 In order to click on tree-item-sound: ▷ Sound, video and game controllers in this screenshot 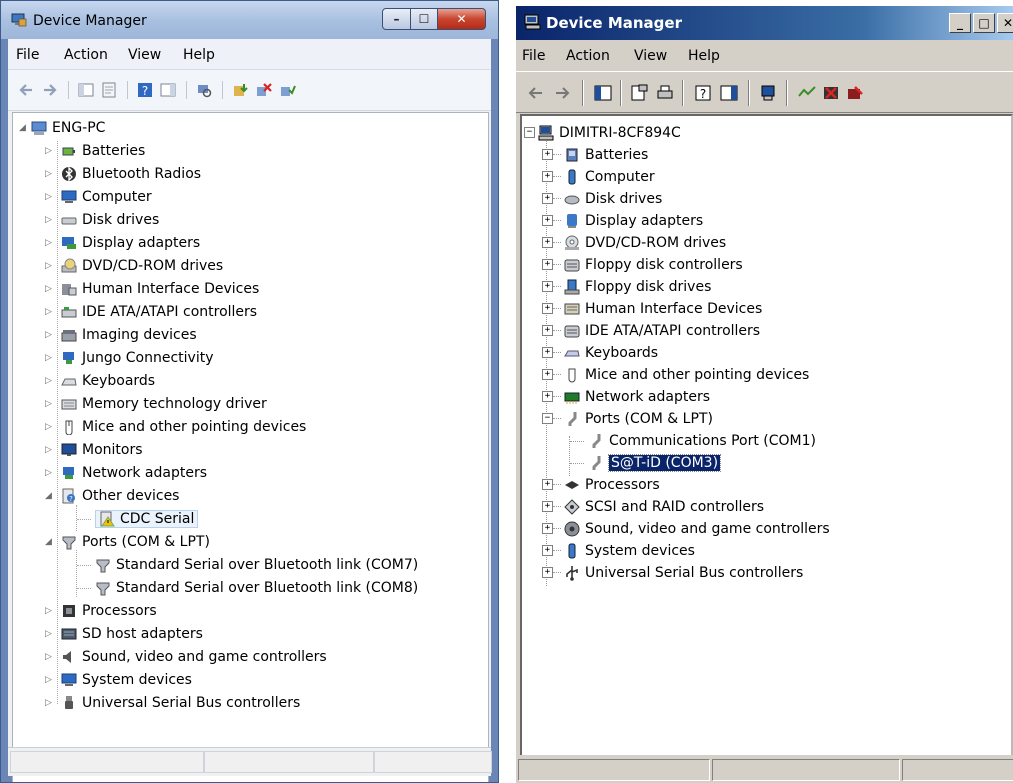, I will do `click(186, 657)`.